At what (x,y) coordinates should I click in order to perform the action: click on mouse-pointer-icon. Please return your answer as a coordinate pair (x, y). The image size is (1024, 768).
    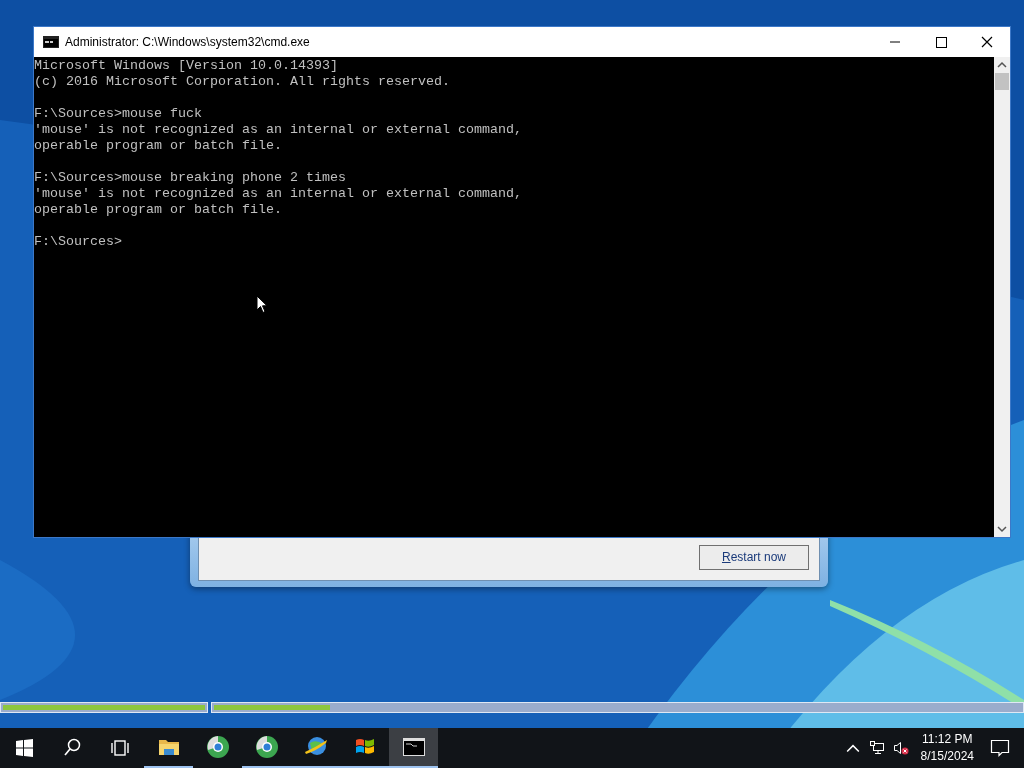
    Looking at the image, I should click on (262, 304).